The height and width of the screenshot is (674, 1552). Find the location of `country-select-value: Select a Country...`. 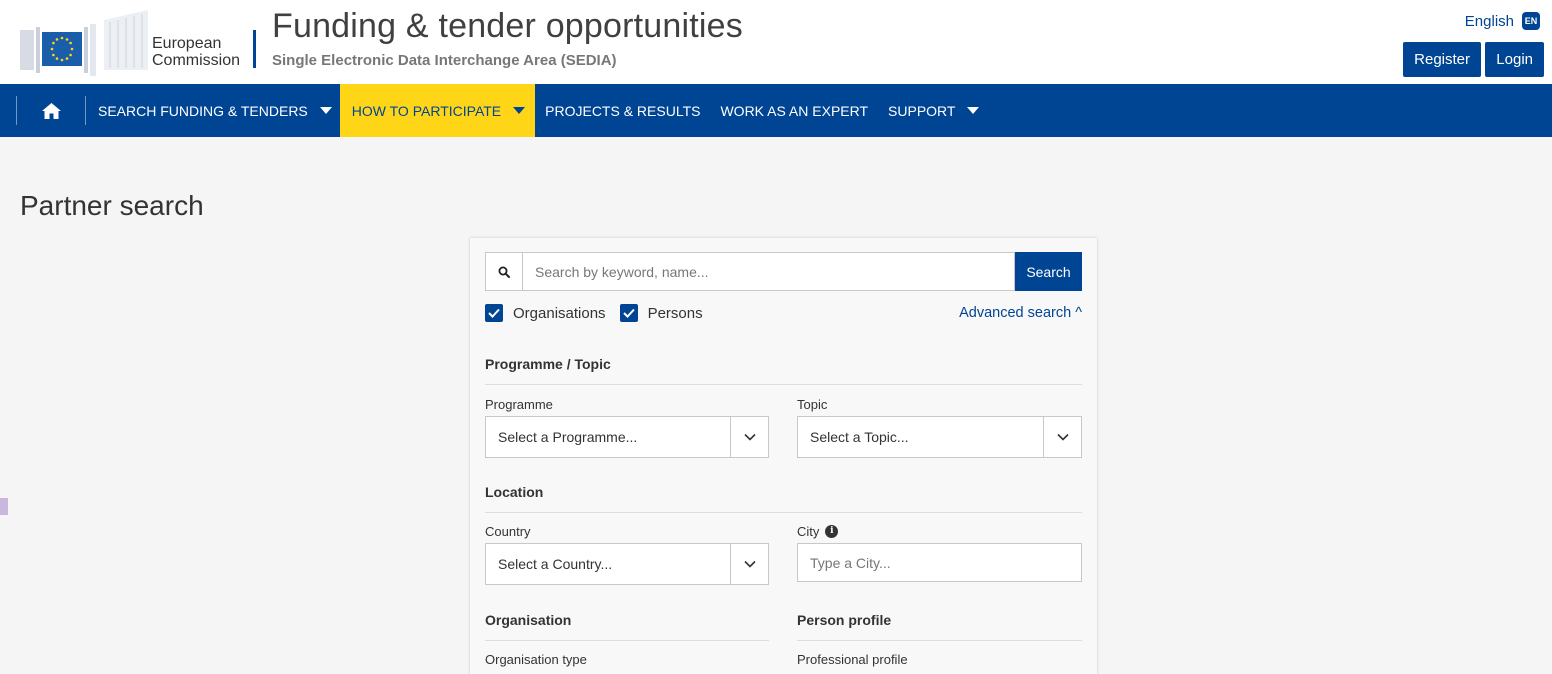

country-select-value: Select a Country... is located at coordinates (555, 564).